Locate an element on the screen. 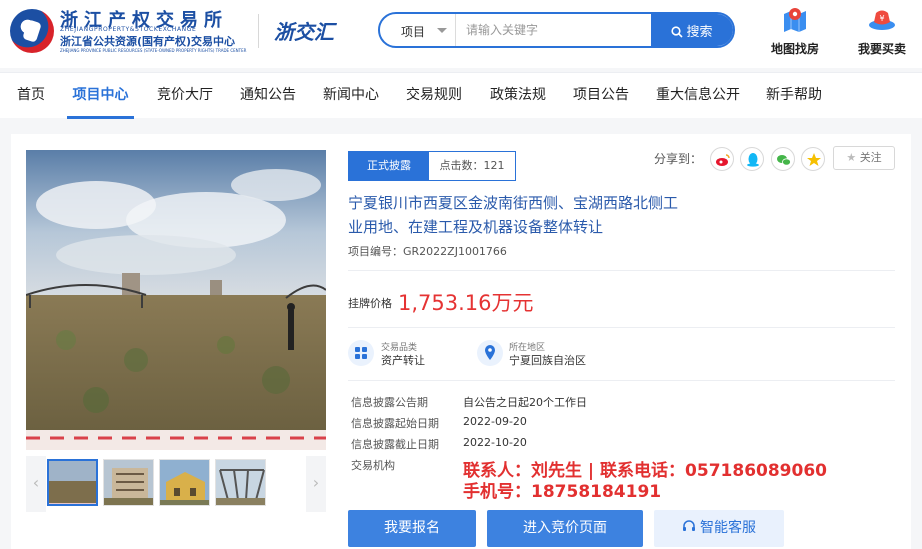  wechat-icon is located at coordinates (783, 159).